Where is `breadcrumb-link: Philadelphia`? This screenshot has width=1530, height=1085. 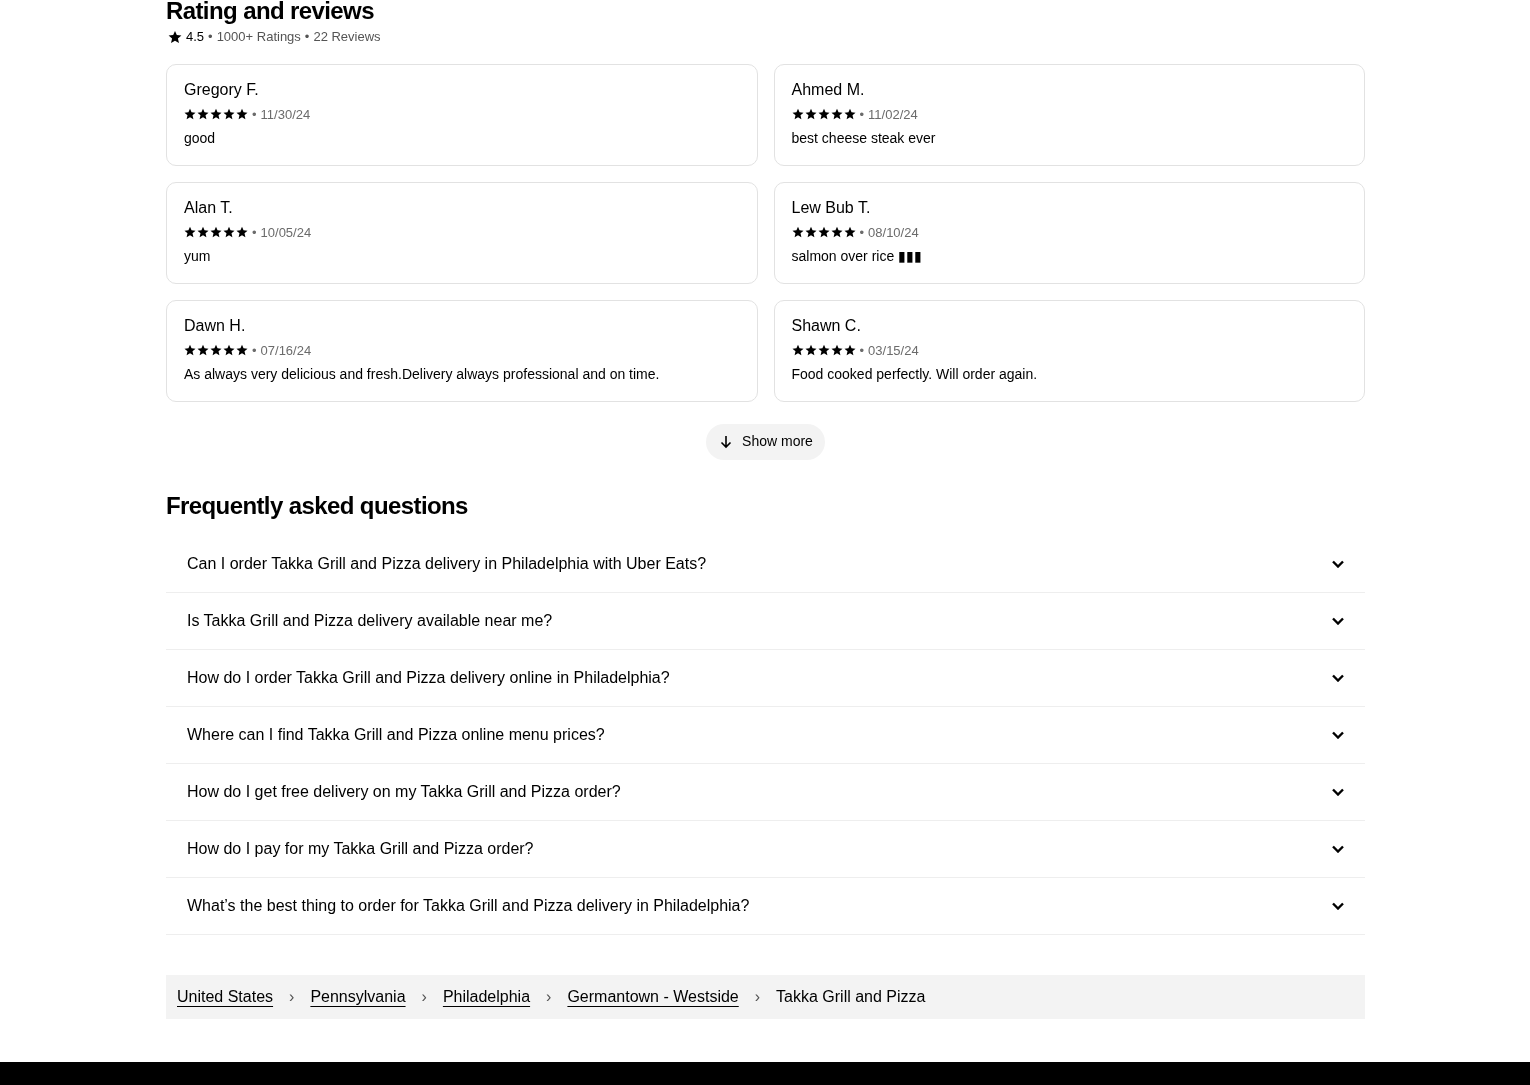
breadcrumb-link: Philadelphia is located at coordinates (486, 996).